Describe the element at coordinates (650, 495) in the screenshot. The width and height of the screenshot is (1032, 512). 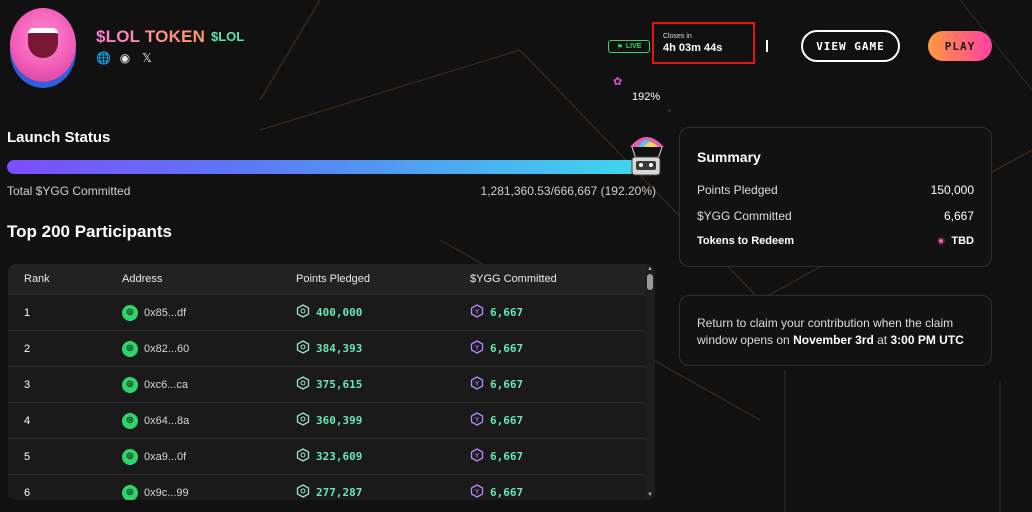
I see `scroll-down-icon: ▼` at that location.